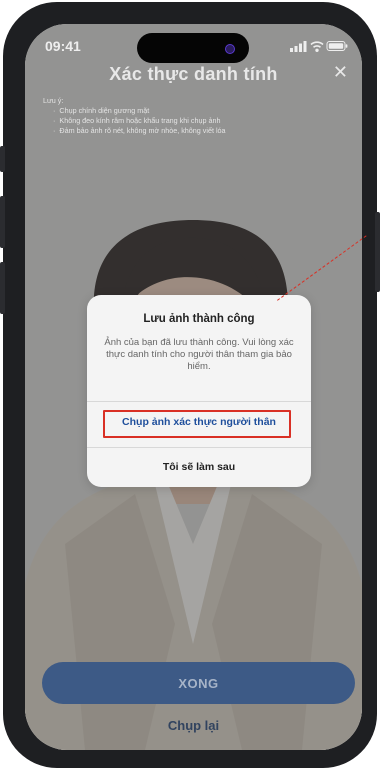 The width and height of the screenshot is (381, 772). I want to click on capture-relative-button: Chụp ảnh xác thực người thân, so click(199, 422).